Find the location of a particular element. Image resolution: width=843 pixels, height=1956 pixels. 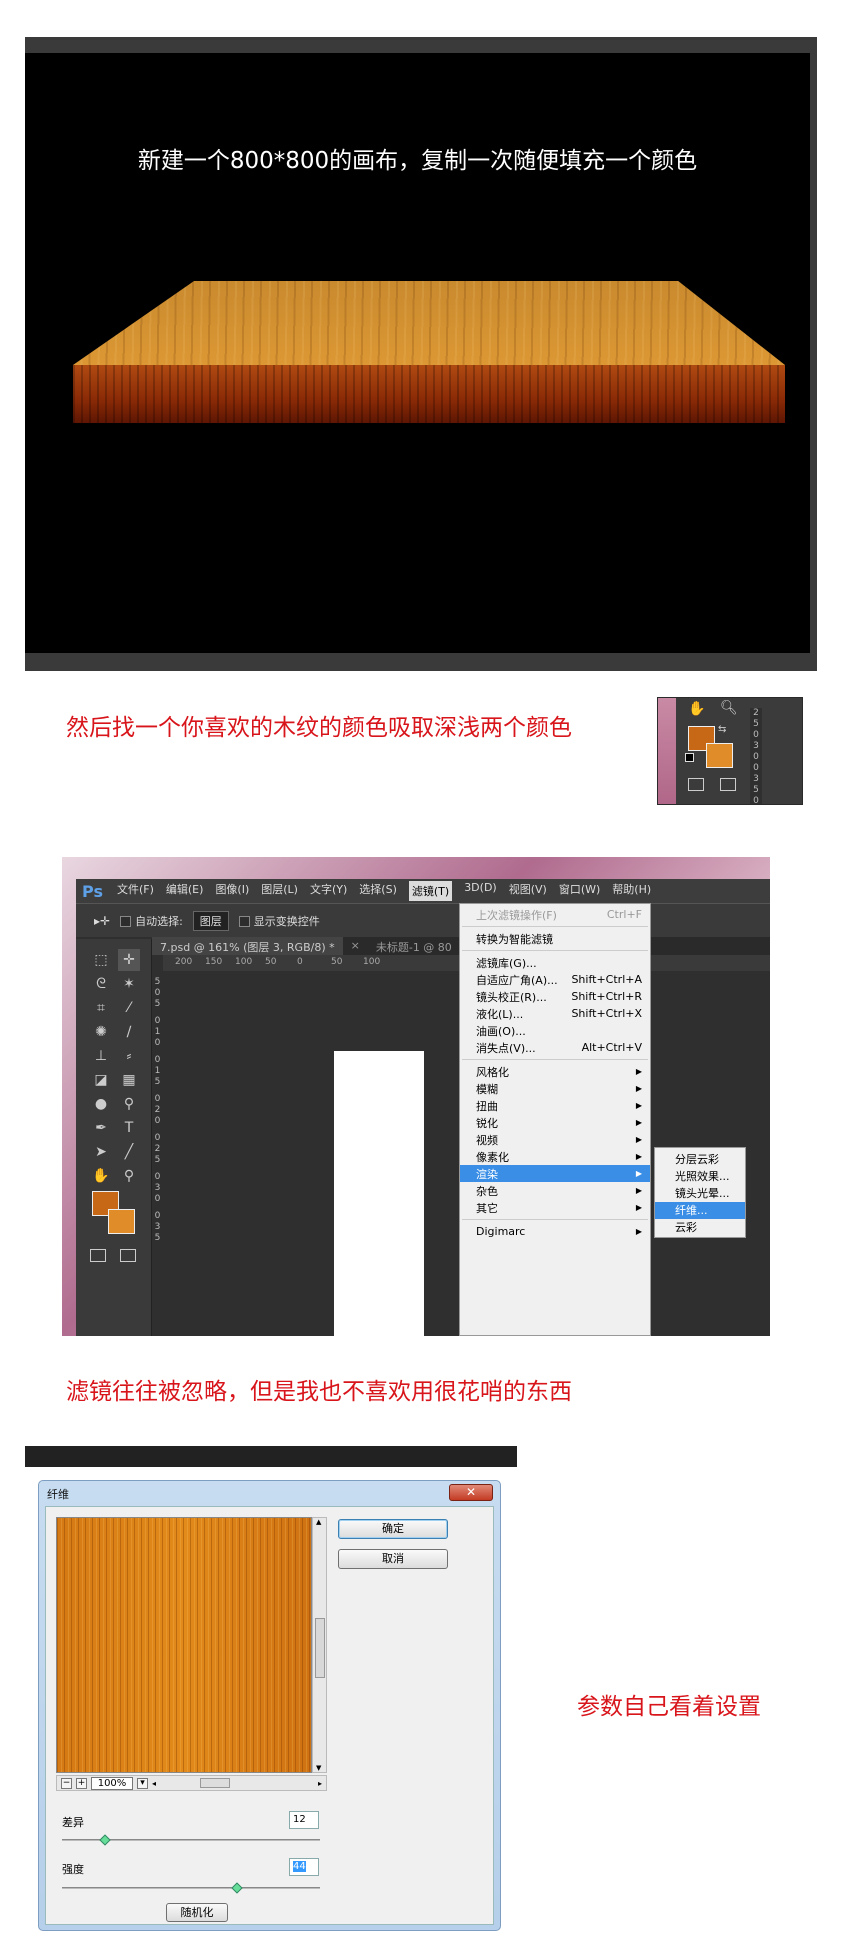

variance-input: 12 is located at coordinates (304, 1820).